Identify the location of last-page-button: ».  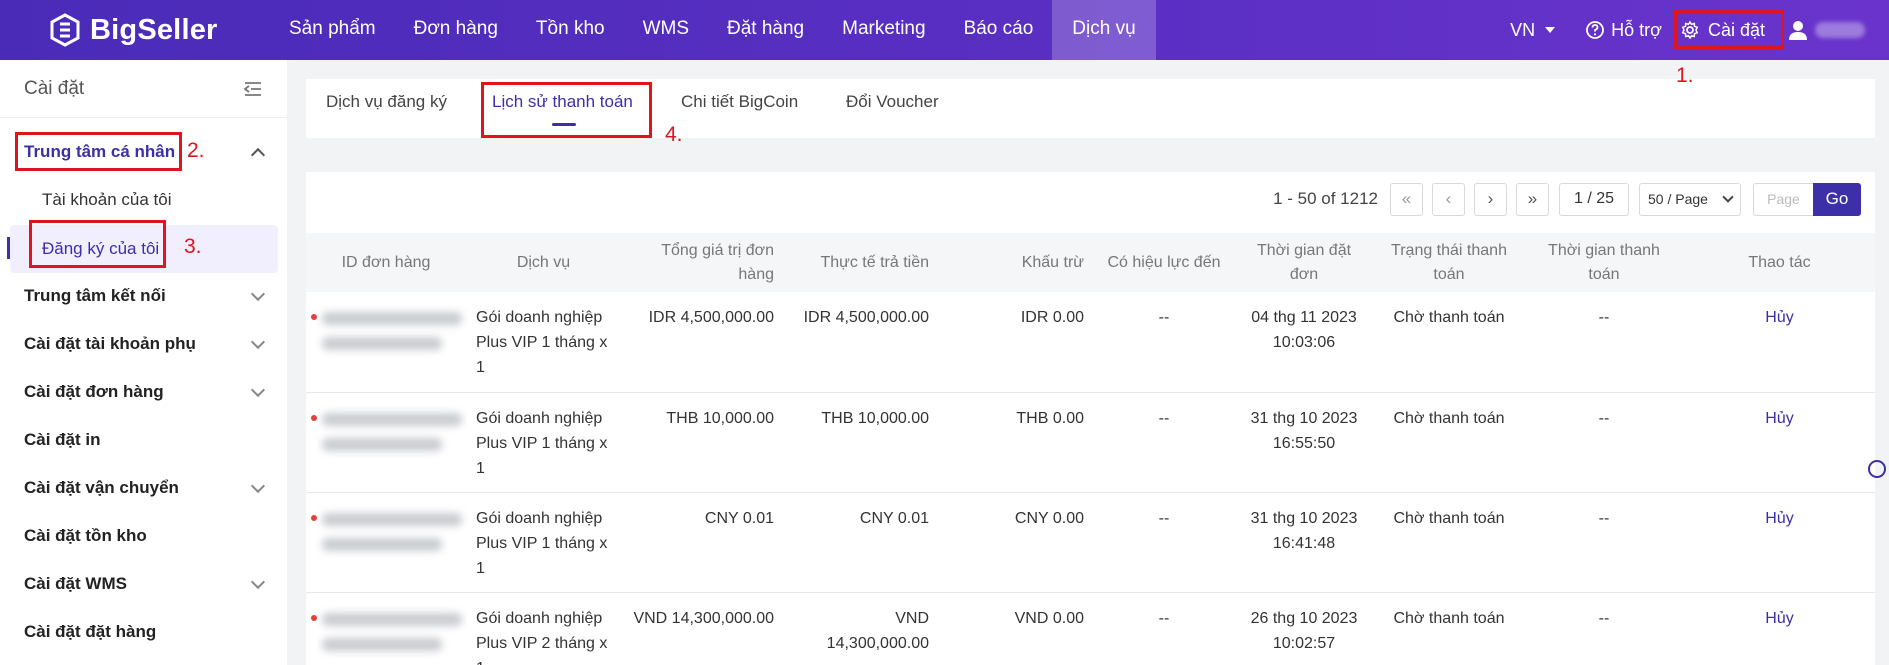
(1532, 199).